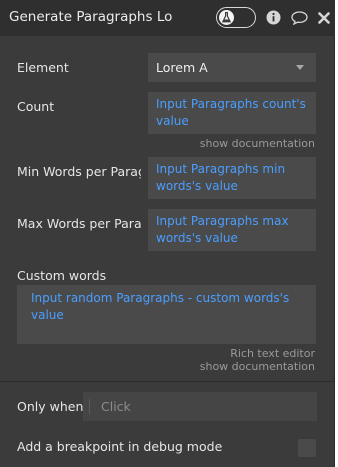 The image size is (338, 467). Describe the element at coordinates (62, 275) in the screenshot. I see `custom-words-label: Custom words` at that location.